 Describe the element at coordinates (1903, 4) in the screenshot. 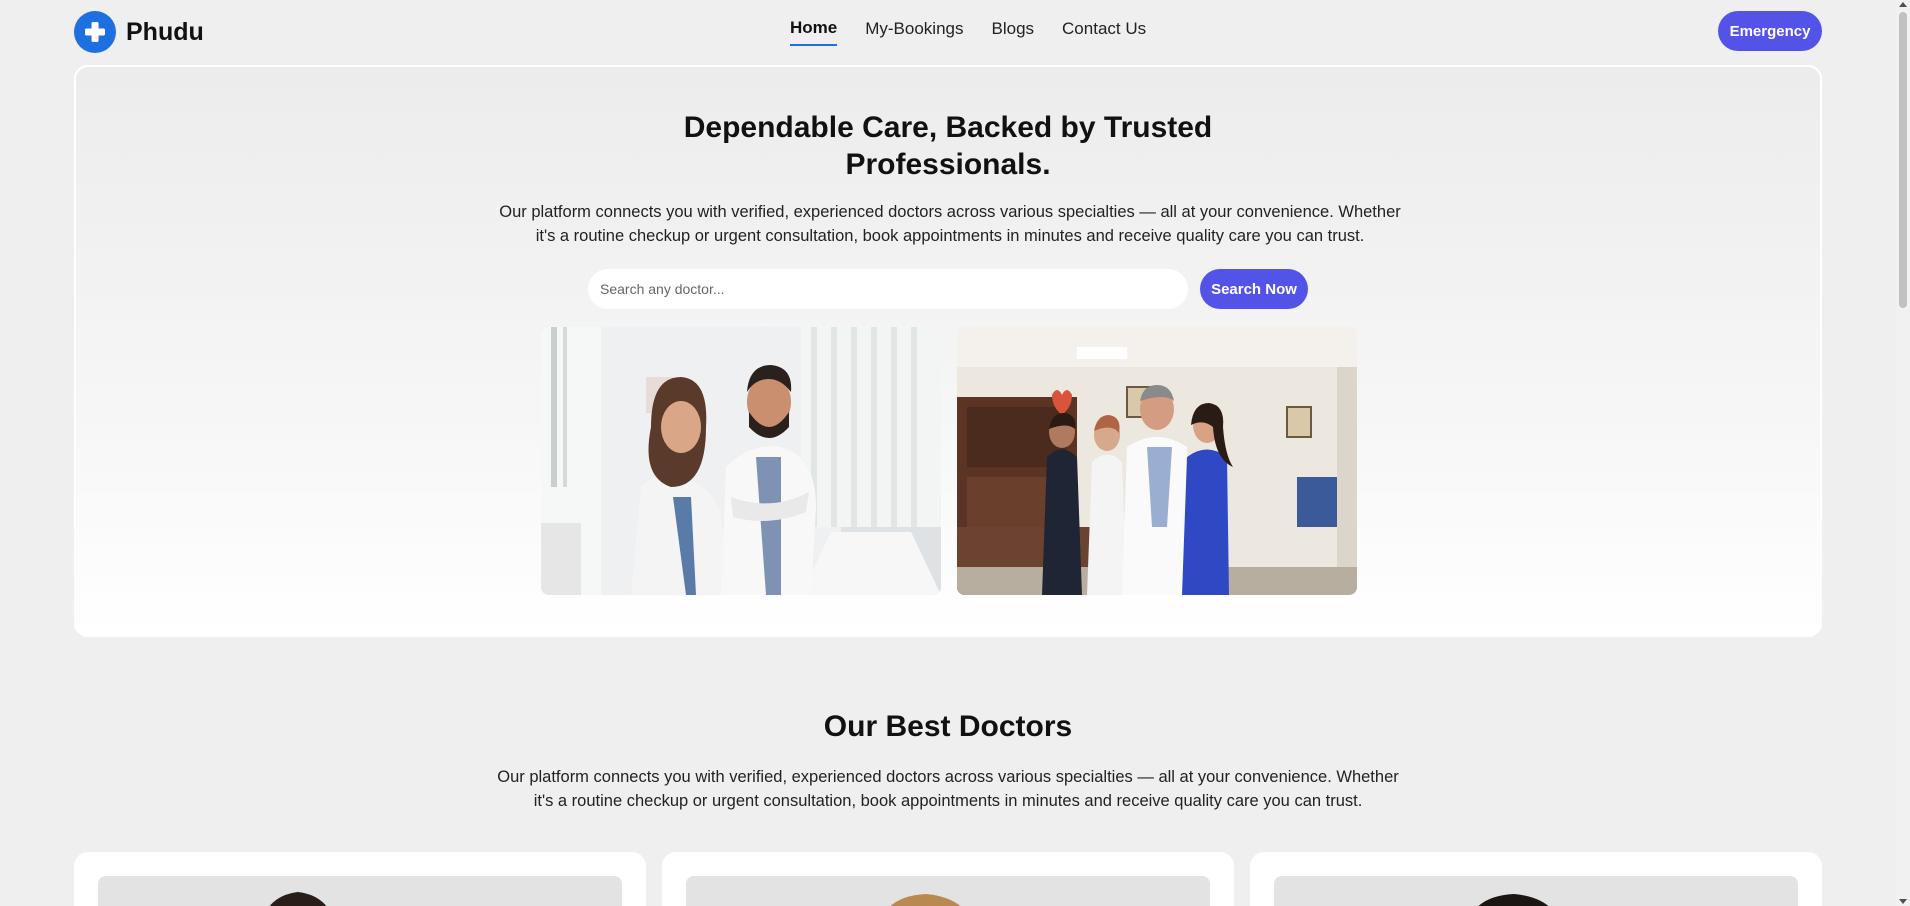

I see `scroll-up-icon` at that location.